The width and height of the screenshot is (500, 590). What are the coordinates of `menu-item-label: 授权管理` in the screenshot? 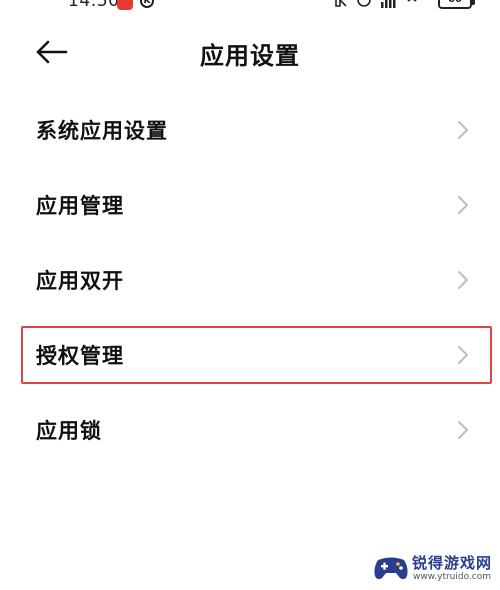 It's located at (80, 355).